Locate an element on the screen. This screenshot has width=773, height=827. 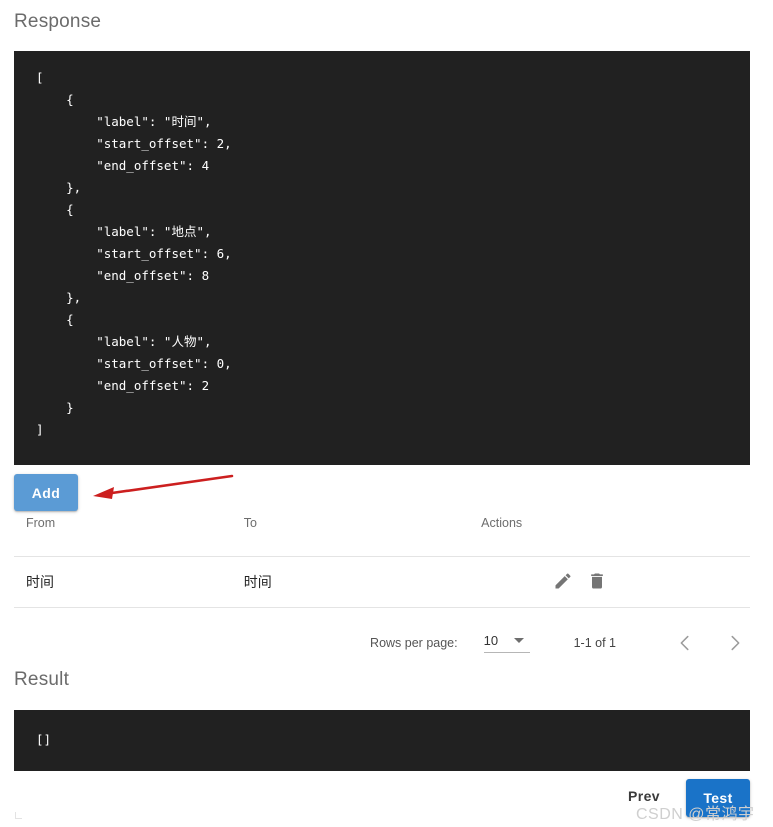
column-header-from: From is located at coordinates (123, 536).